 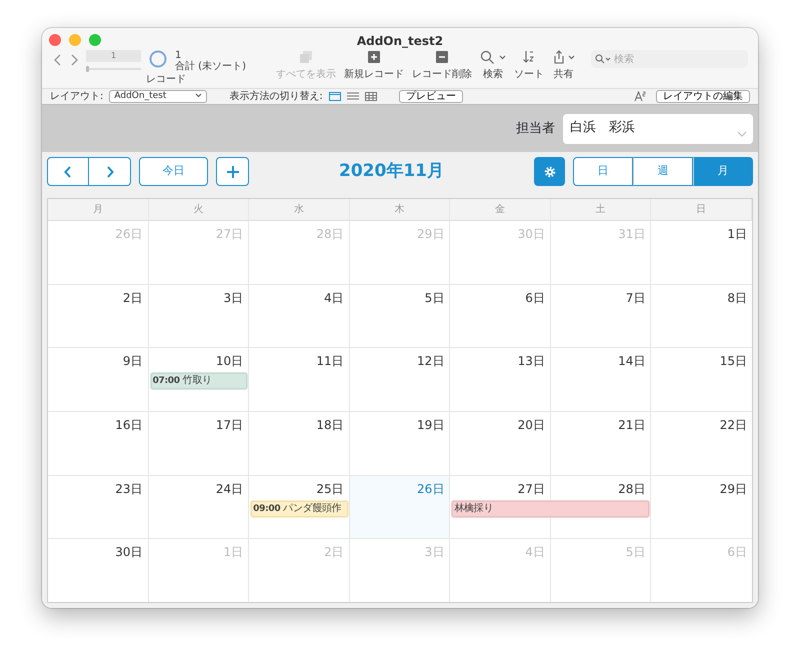 What do you see at coordinates (158, 59) in the screenshot?
I see `progress-ring-icon` at bounding box center [158, 59].